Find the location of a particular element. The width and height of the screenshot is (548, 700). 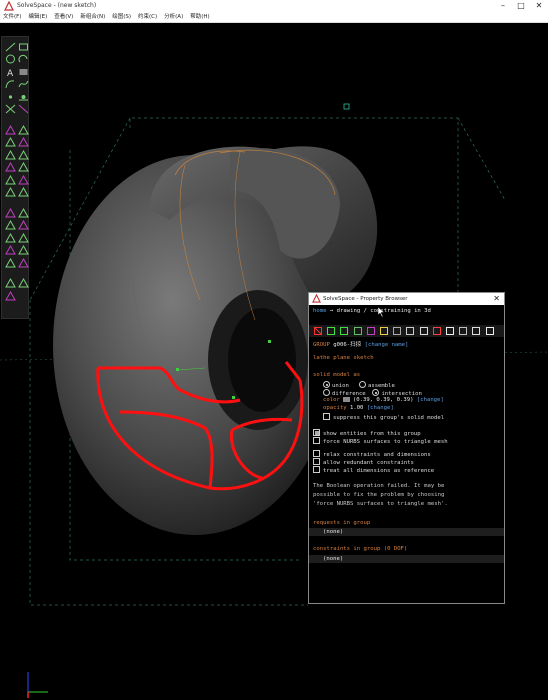

axis-indicator is located at coordinates (37, 685).